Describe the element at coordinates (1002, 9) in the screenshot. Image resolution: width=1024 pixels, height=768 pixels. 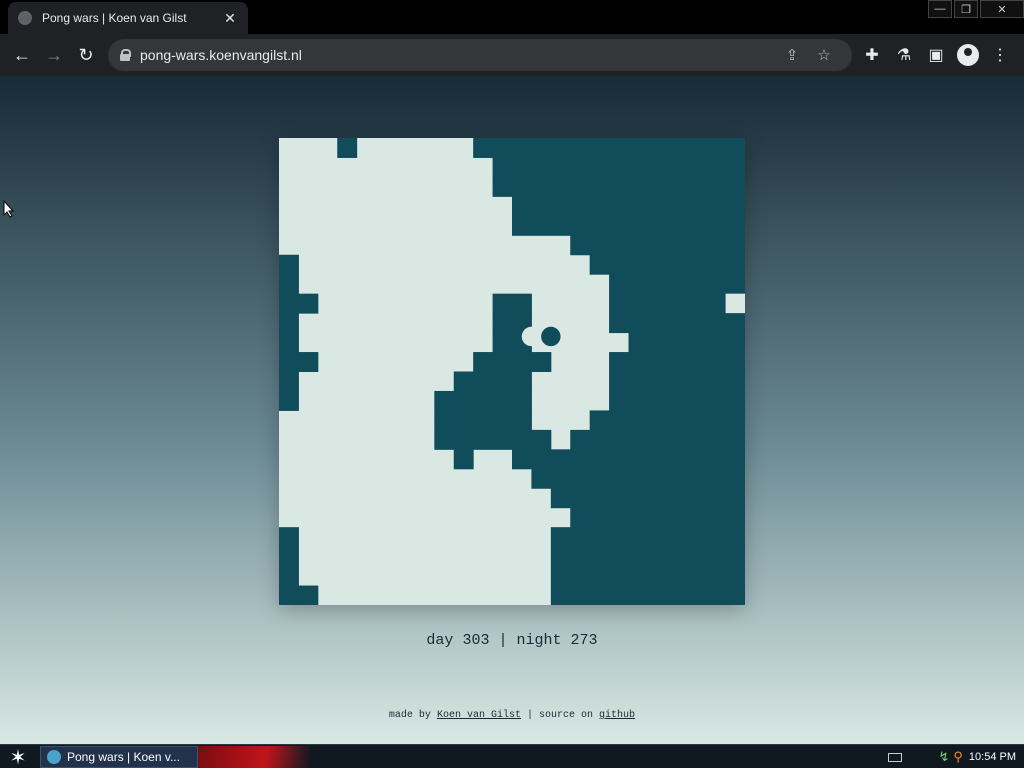
I see `window-close-button: ✕` at that location.